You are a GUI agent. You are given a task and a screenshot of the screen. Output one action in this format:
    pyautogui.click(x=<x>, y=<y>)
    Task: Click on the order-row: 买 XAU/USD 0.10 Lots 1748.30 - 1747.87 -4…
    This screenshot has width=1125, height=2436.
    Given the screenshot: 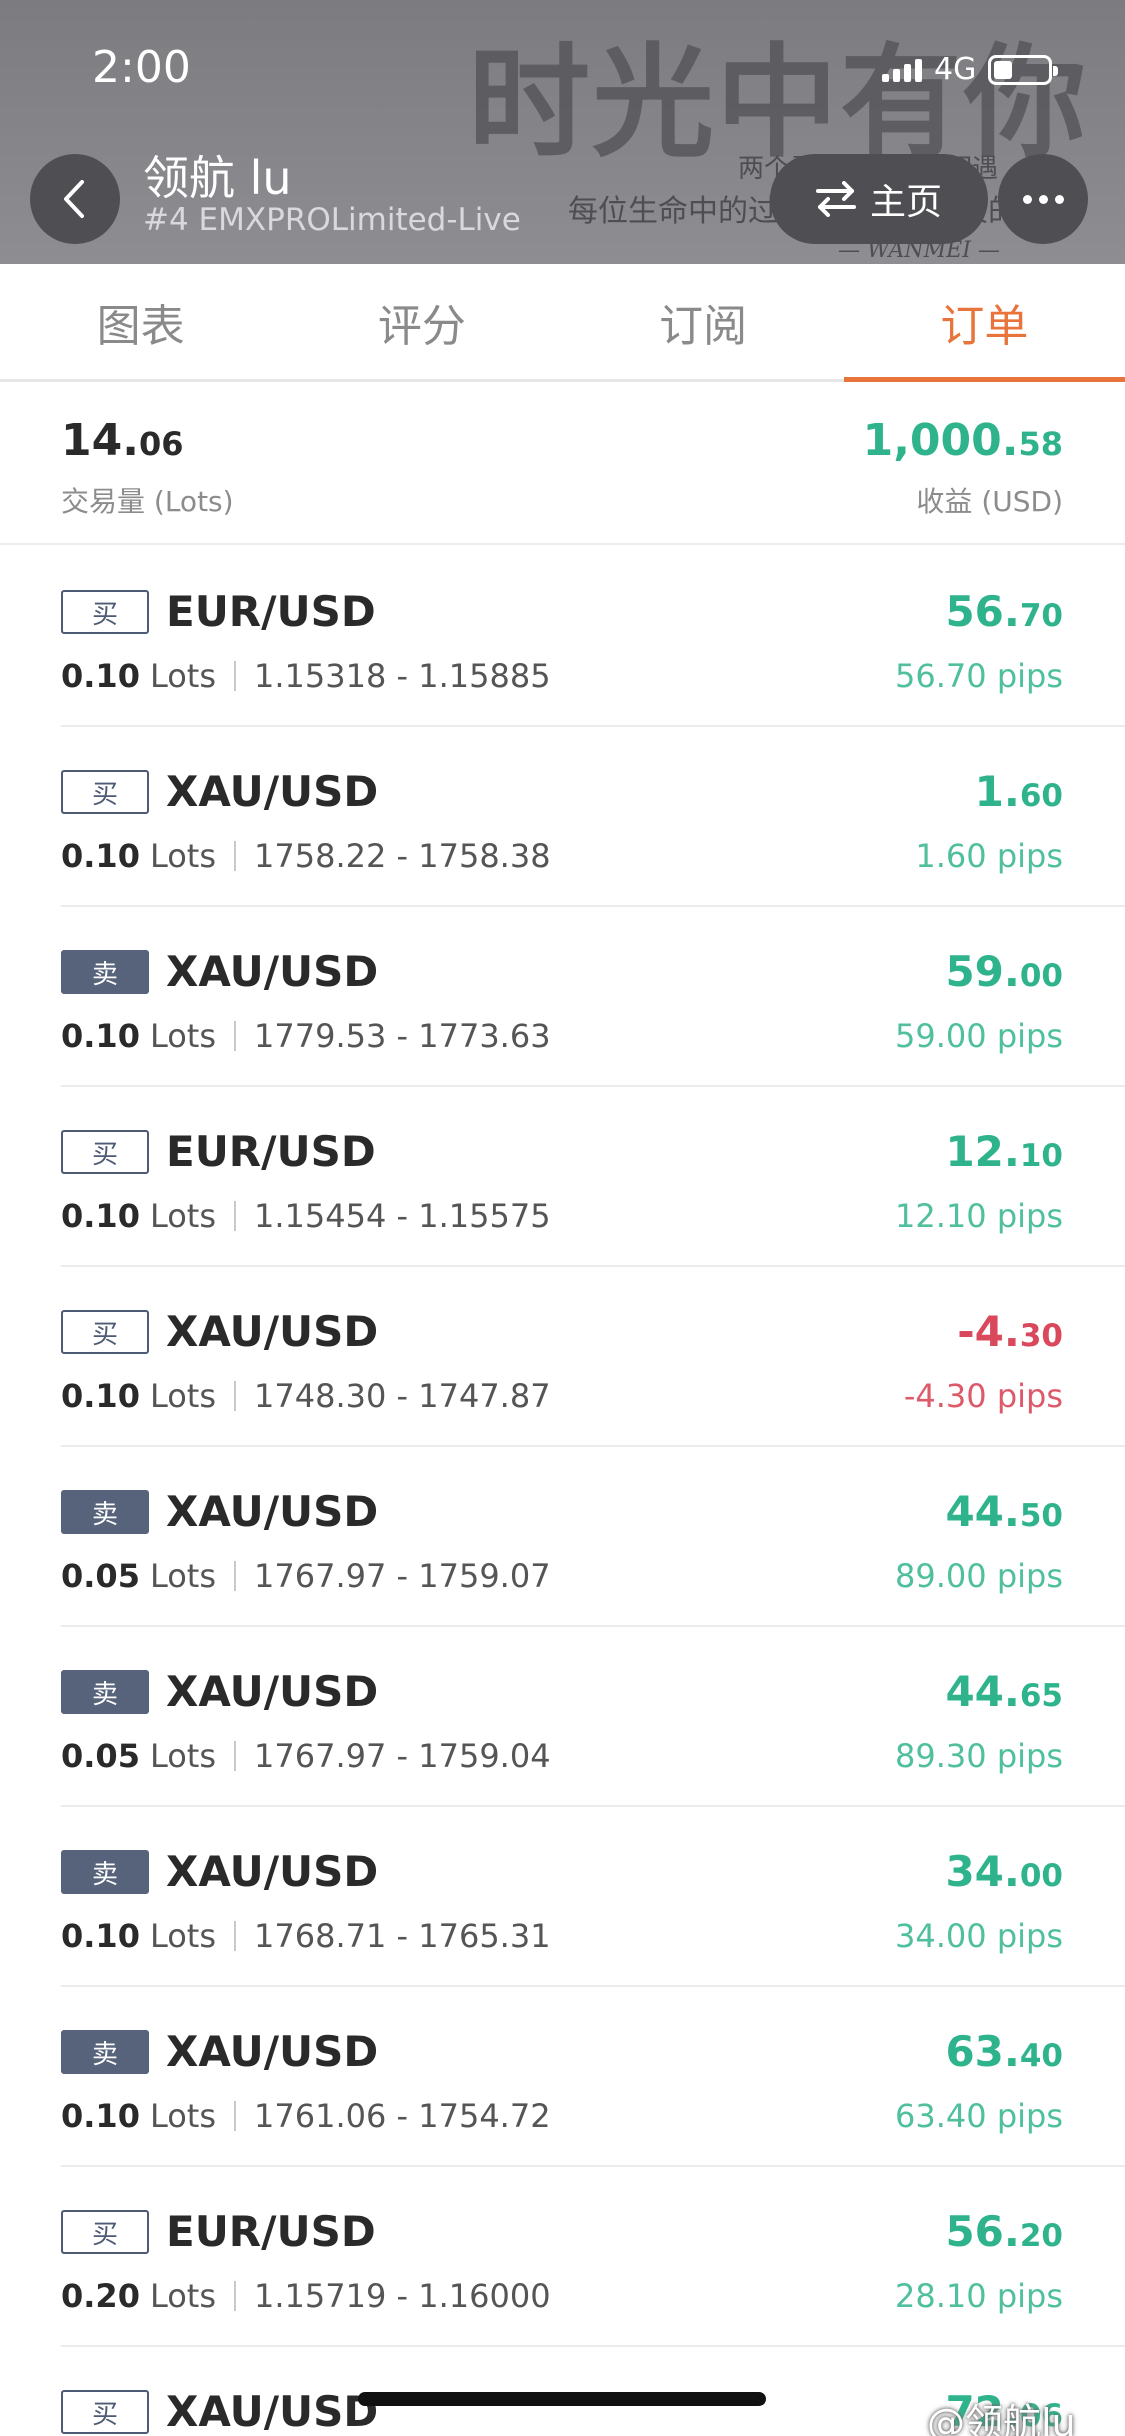 What is the action you would take?
    pyautogui.click(x=593, y=1357)
    